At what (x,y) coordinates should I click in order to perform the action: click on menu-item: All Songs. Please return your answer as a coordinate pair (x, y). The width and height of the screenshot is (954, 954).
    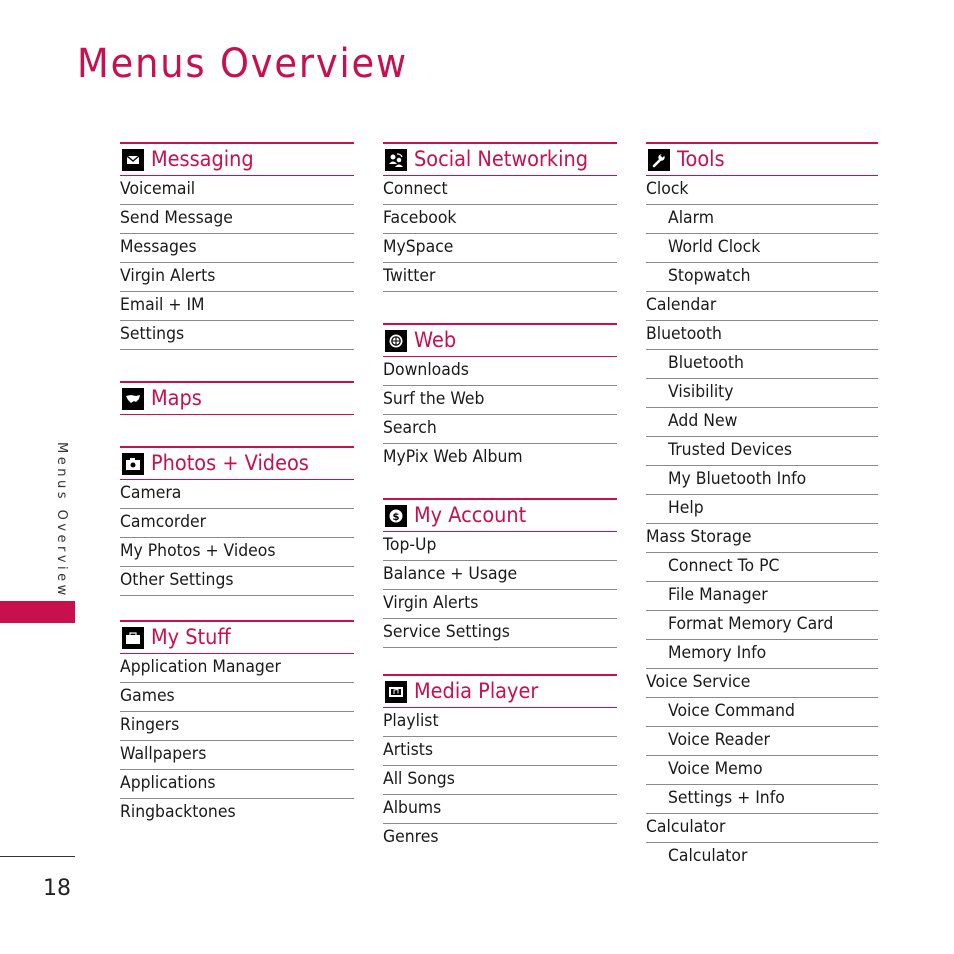
    Looking at the image, I should click on (500, 780).